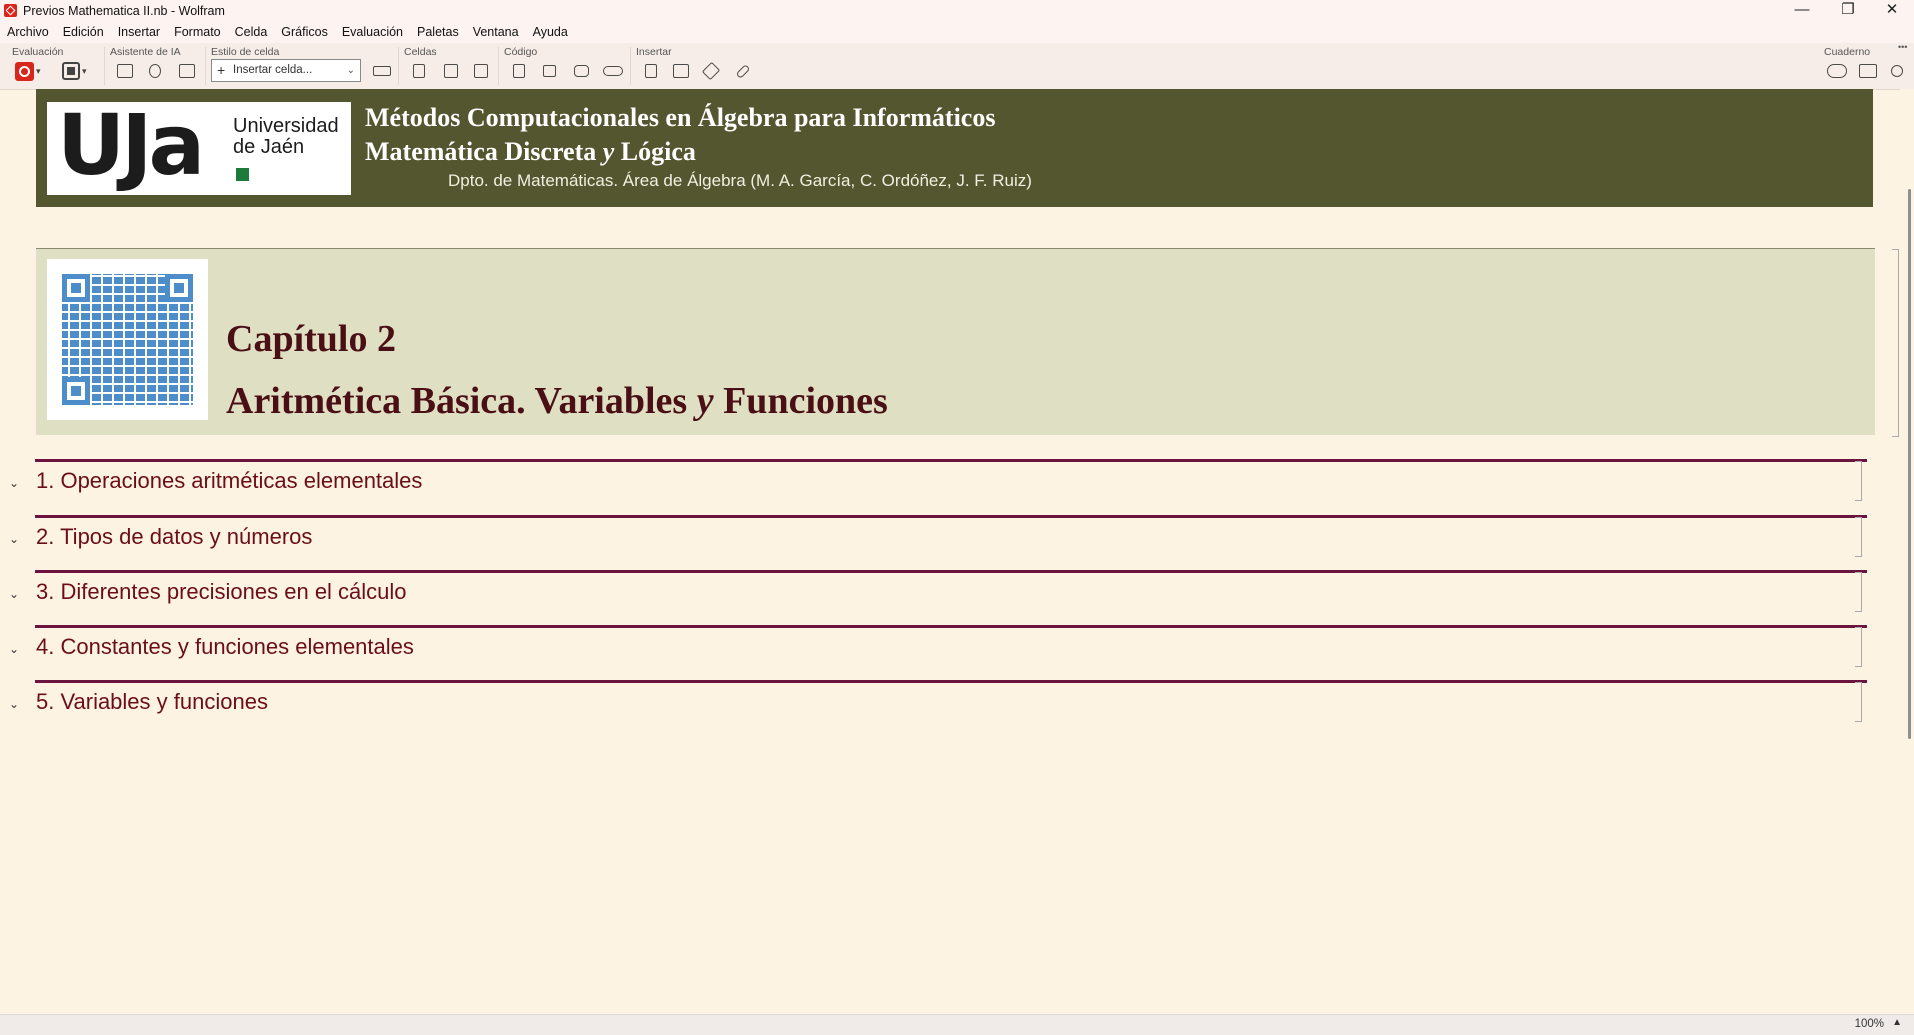 The width and height of the screenshot is (1914, 1035). Describe the element at coordinates (940, 652) in the screenshot. I see `section-cell: ⌄ 4. Constantes y funciones elementales` at that location.